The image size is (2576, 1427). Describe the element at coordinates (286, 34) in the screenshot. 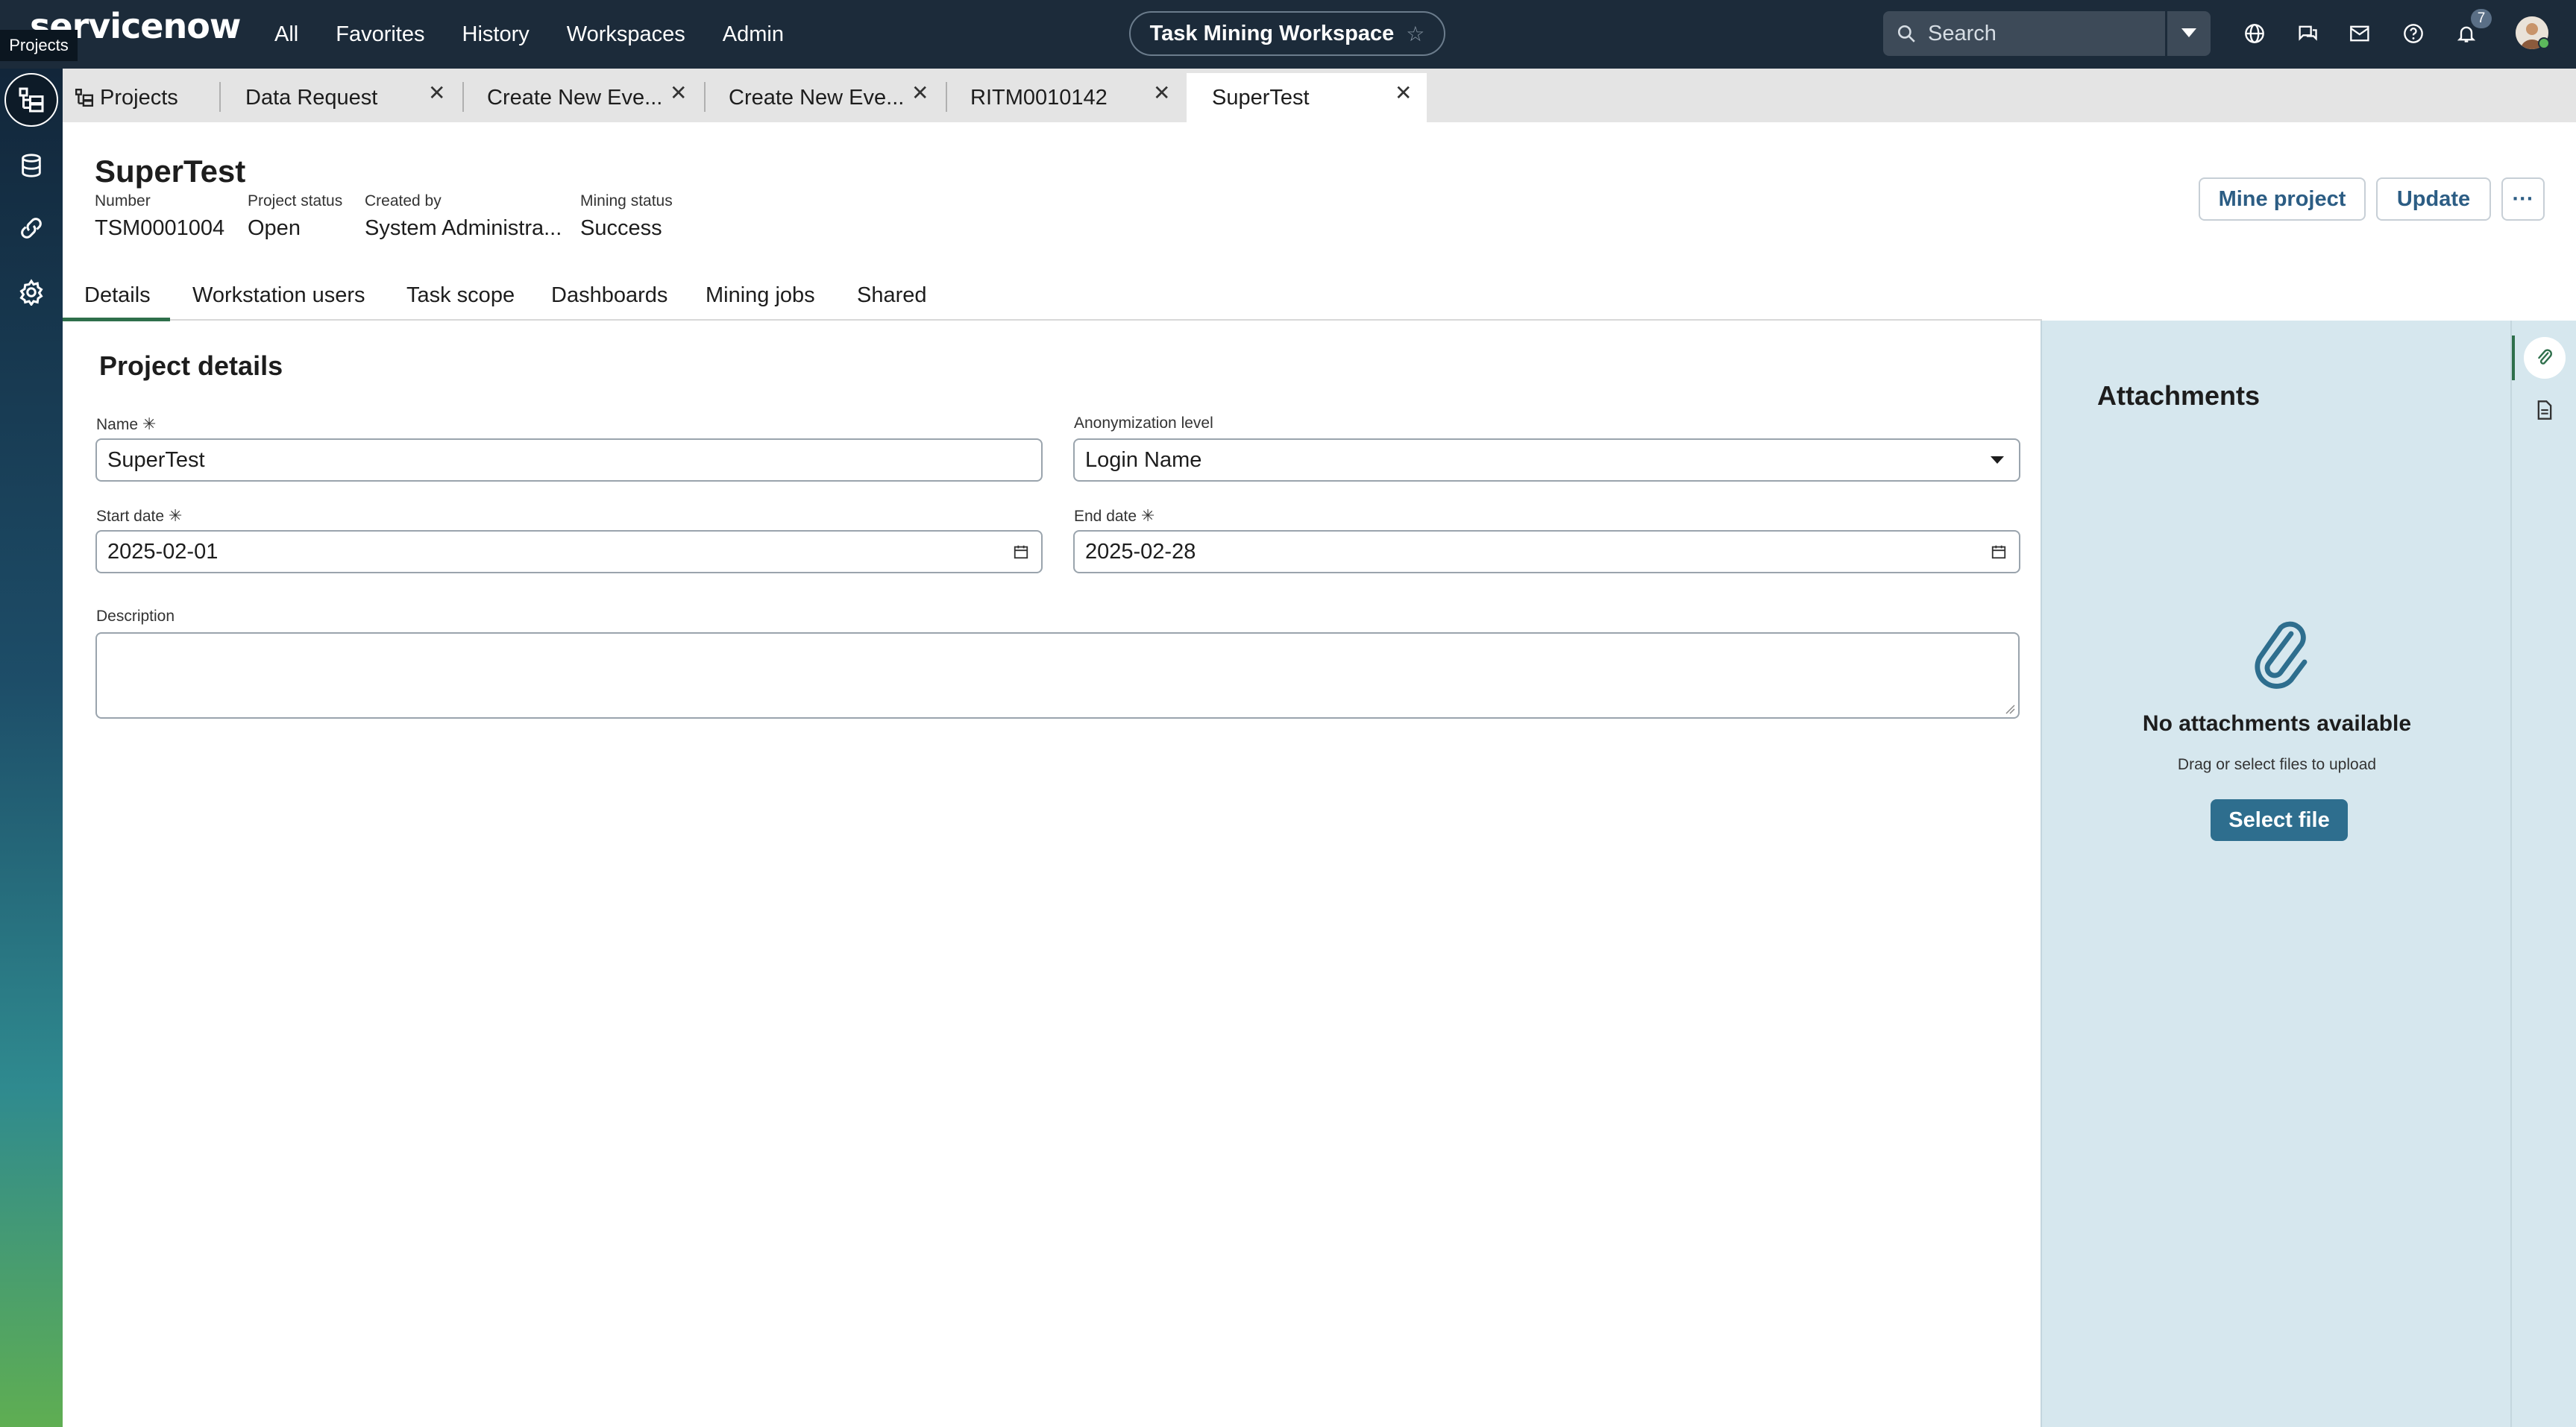

I see `nav-all: All` at that location.